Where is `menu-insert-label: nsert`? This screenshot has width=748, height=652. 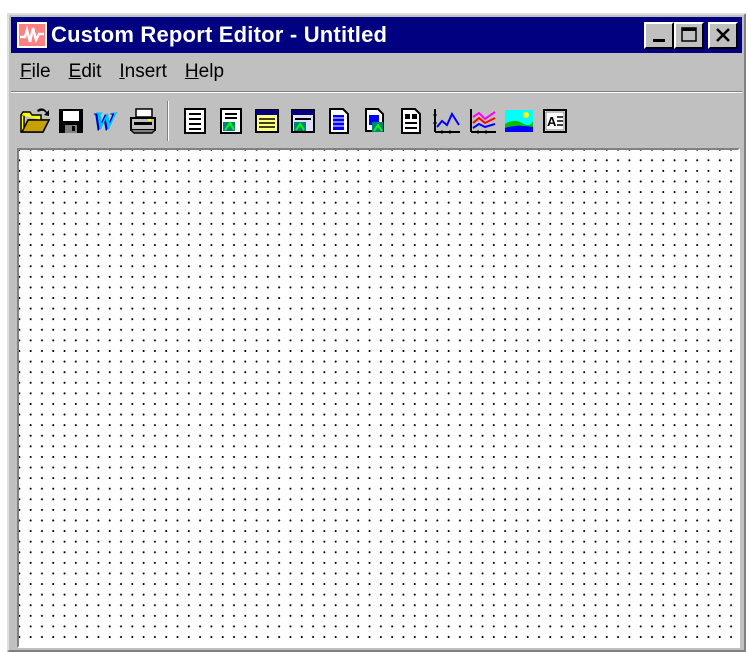
menu-insert-label: nsert is located at coordinates (145, 71).